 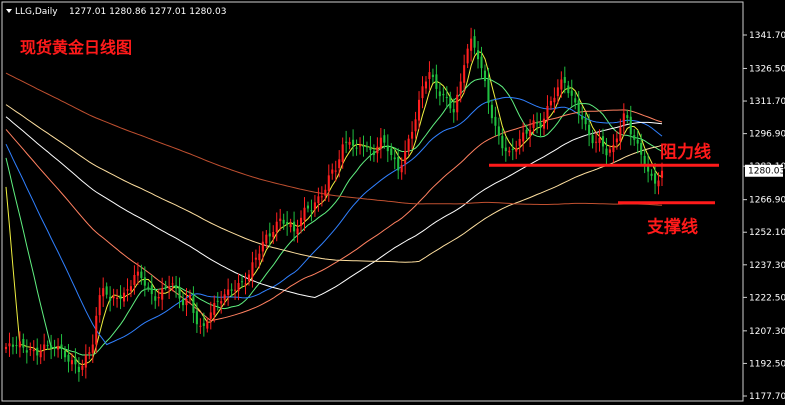 I want to click on y-tick-label: 1266.90, so click(x=767, y=201).